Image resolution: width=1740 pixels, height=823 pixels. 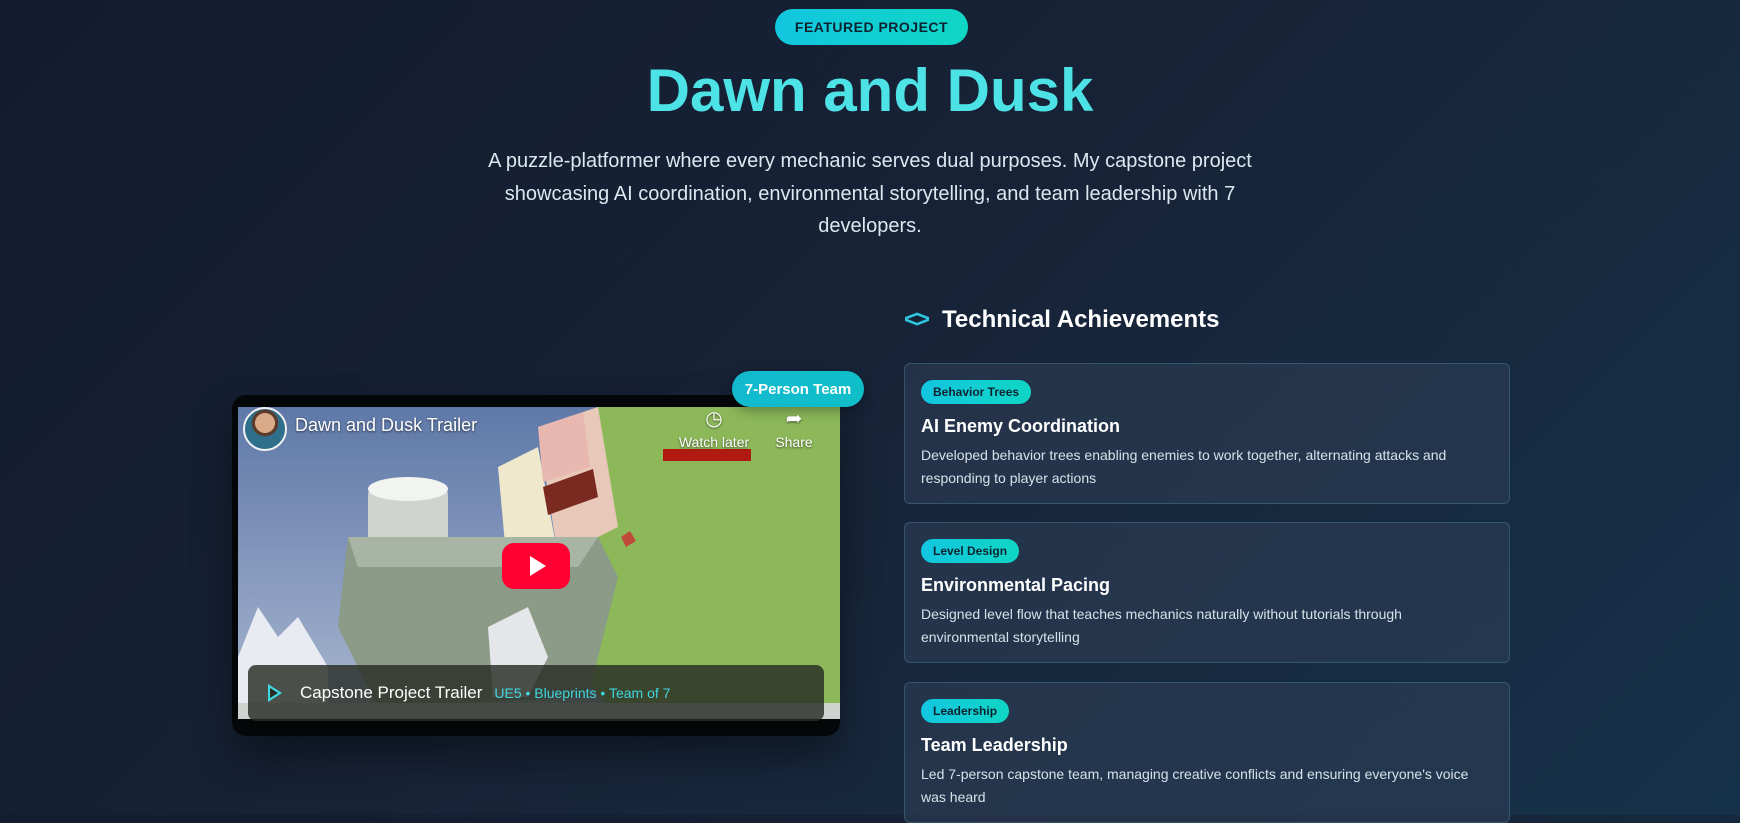 I want to click on share-button: ➦ Share, so click(x=794, y=429).